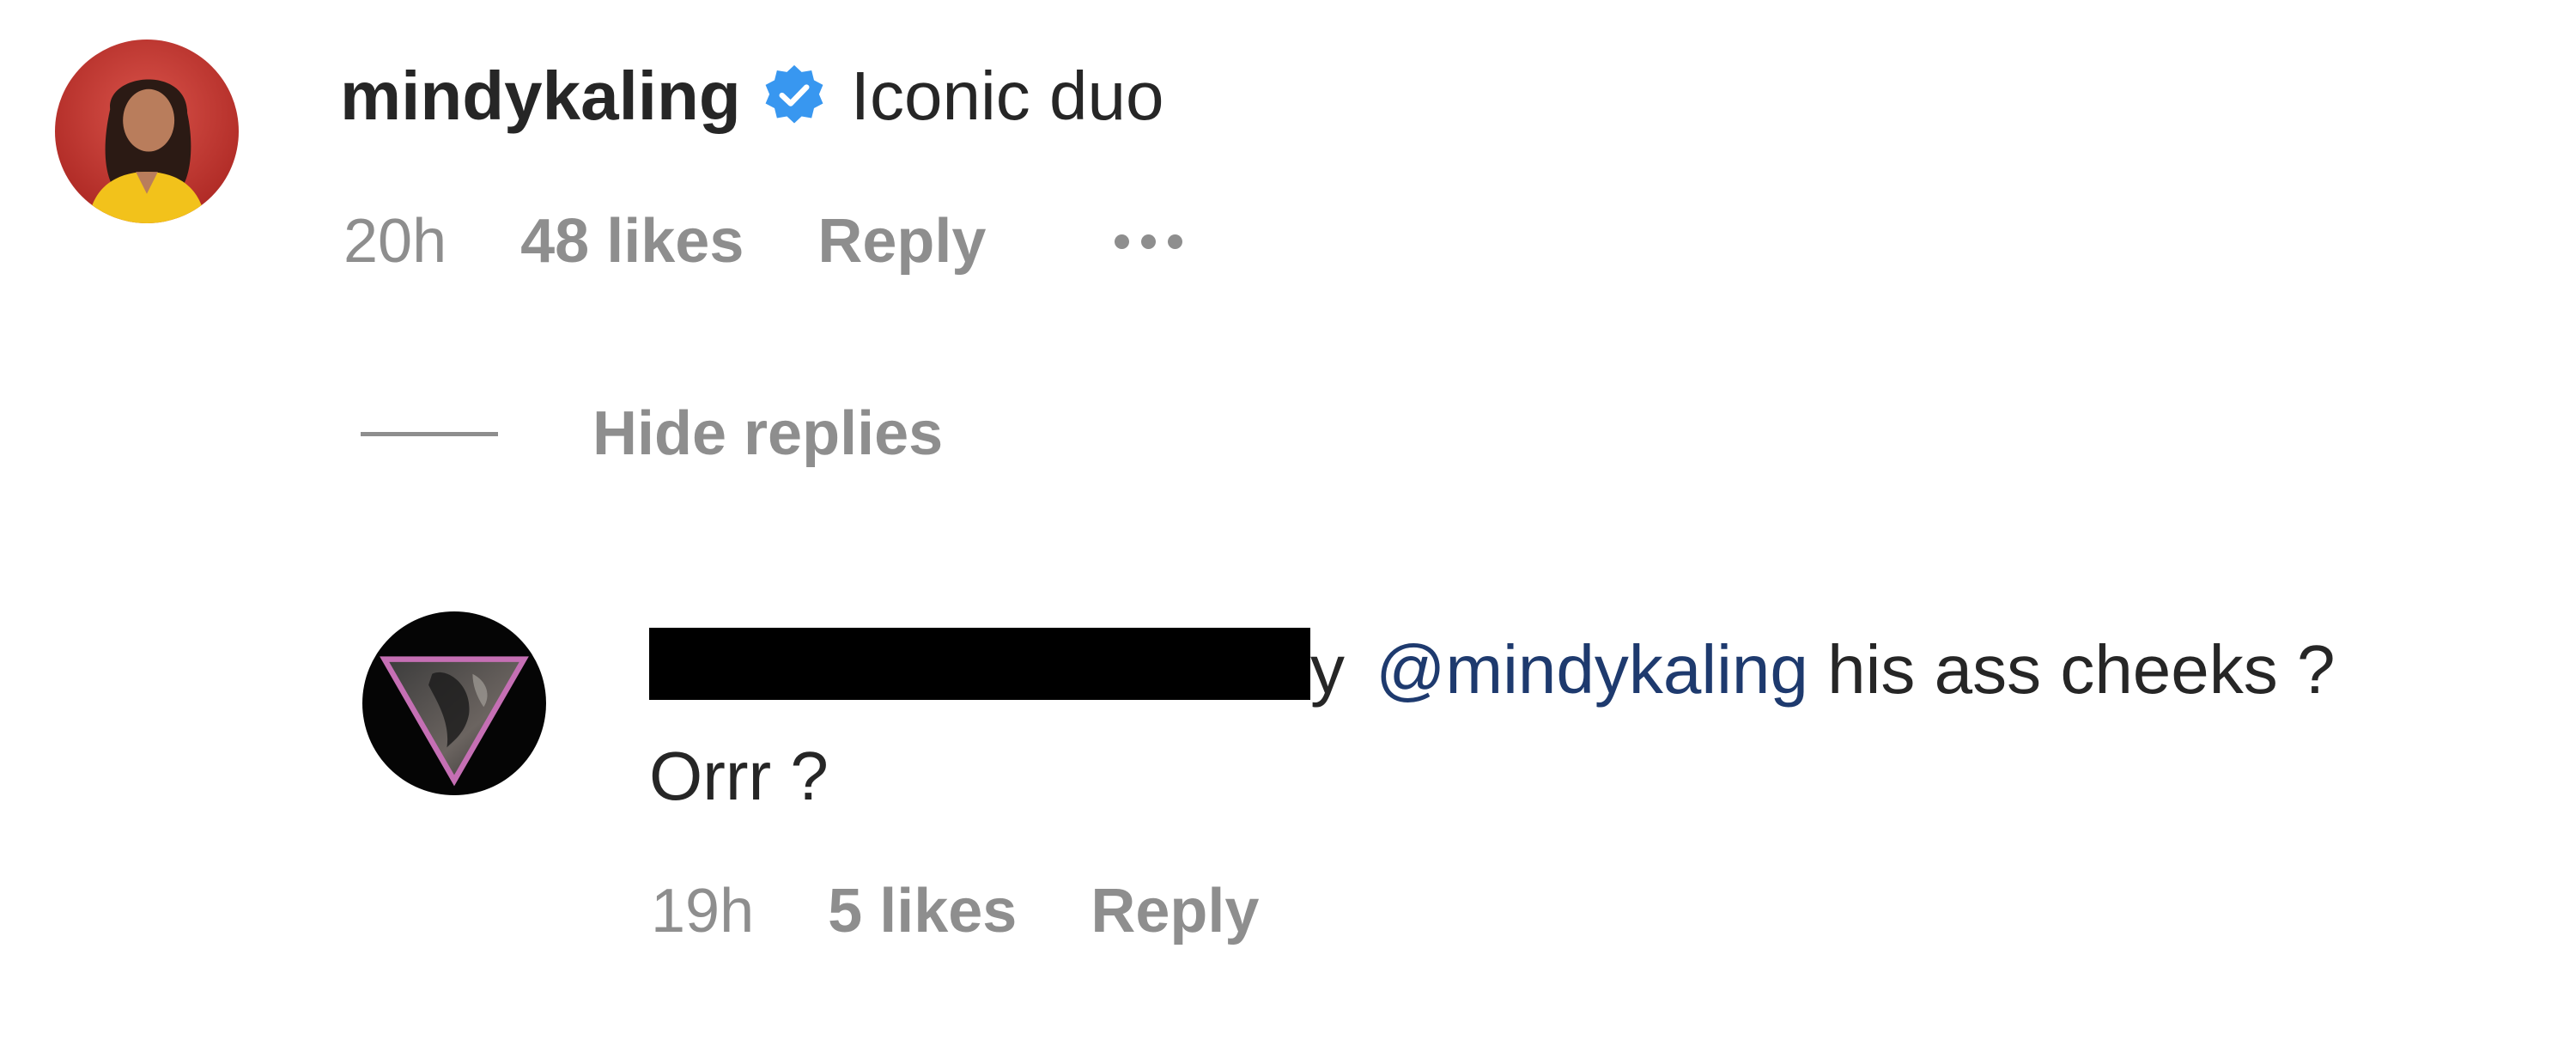 The height and width of the screenshot is (1058, 2576). What do you see at coordinates (395, 241) in the screenshot?
I see `comment-time: 20h` at bounding box center [395, 241].